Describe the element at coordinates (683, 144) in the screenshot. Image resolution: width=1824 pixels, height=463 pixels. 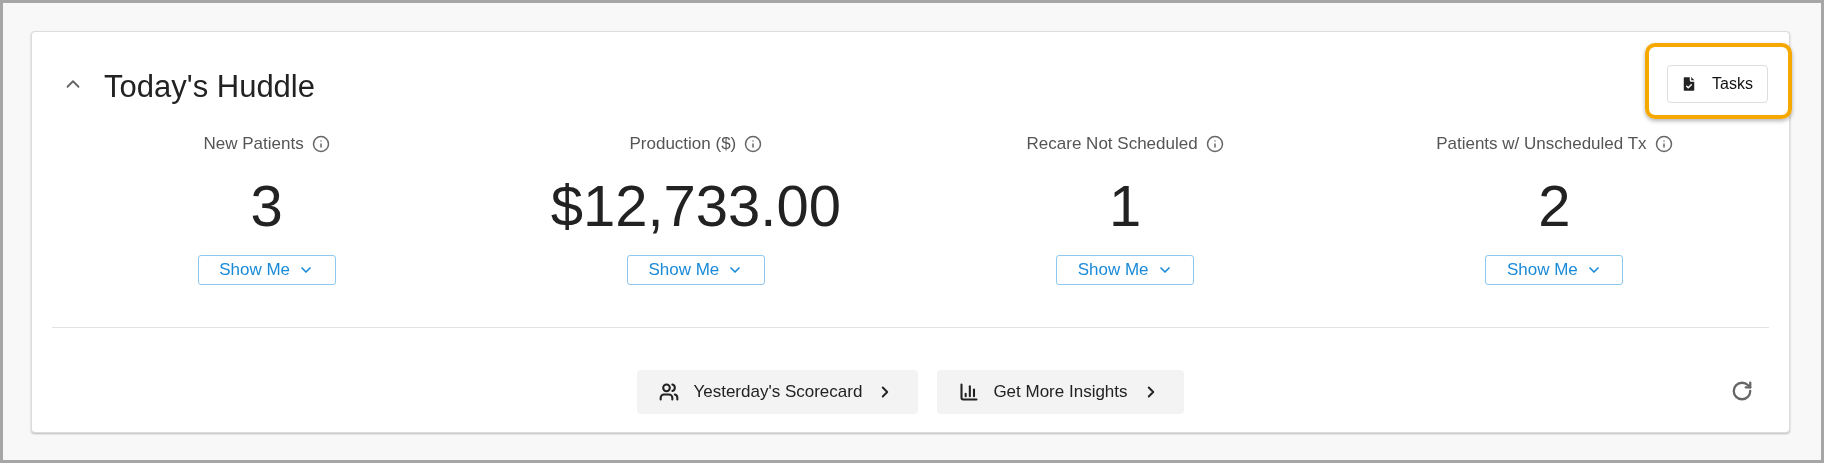
I see `metric-label: Production ($)` at that location.